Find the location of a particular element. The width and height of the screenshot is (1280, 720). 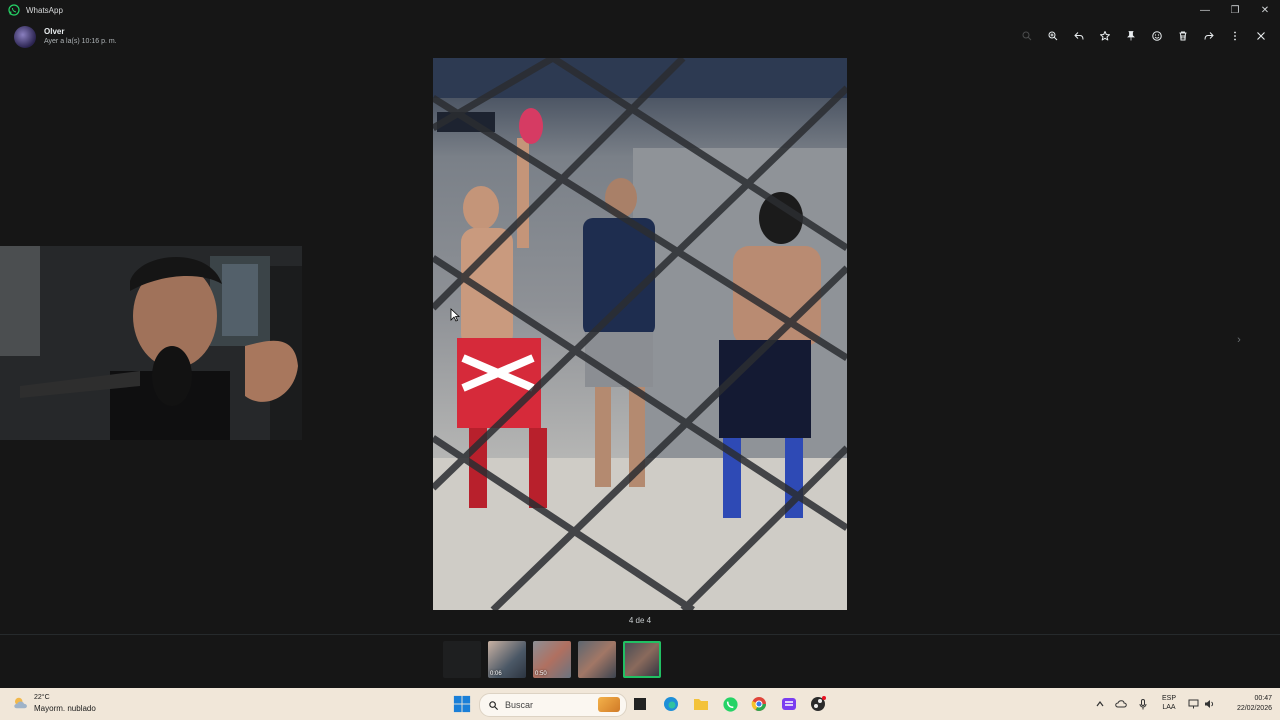

clock-time: 00:47 is located at coordinates (1263, 698).